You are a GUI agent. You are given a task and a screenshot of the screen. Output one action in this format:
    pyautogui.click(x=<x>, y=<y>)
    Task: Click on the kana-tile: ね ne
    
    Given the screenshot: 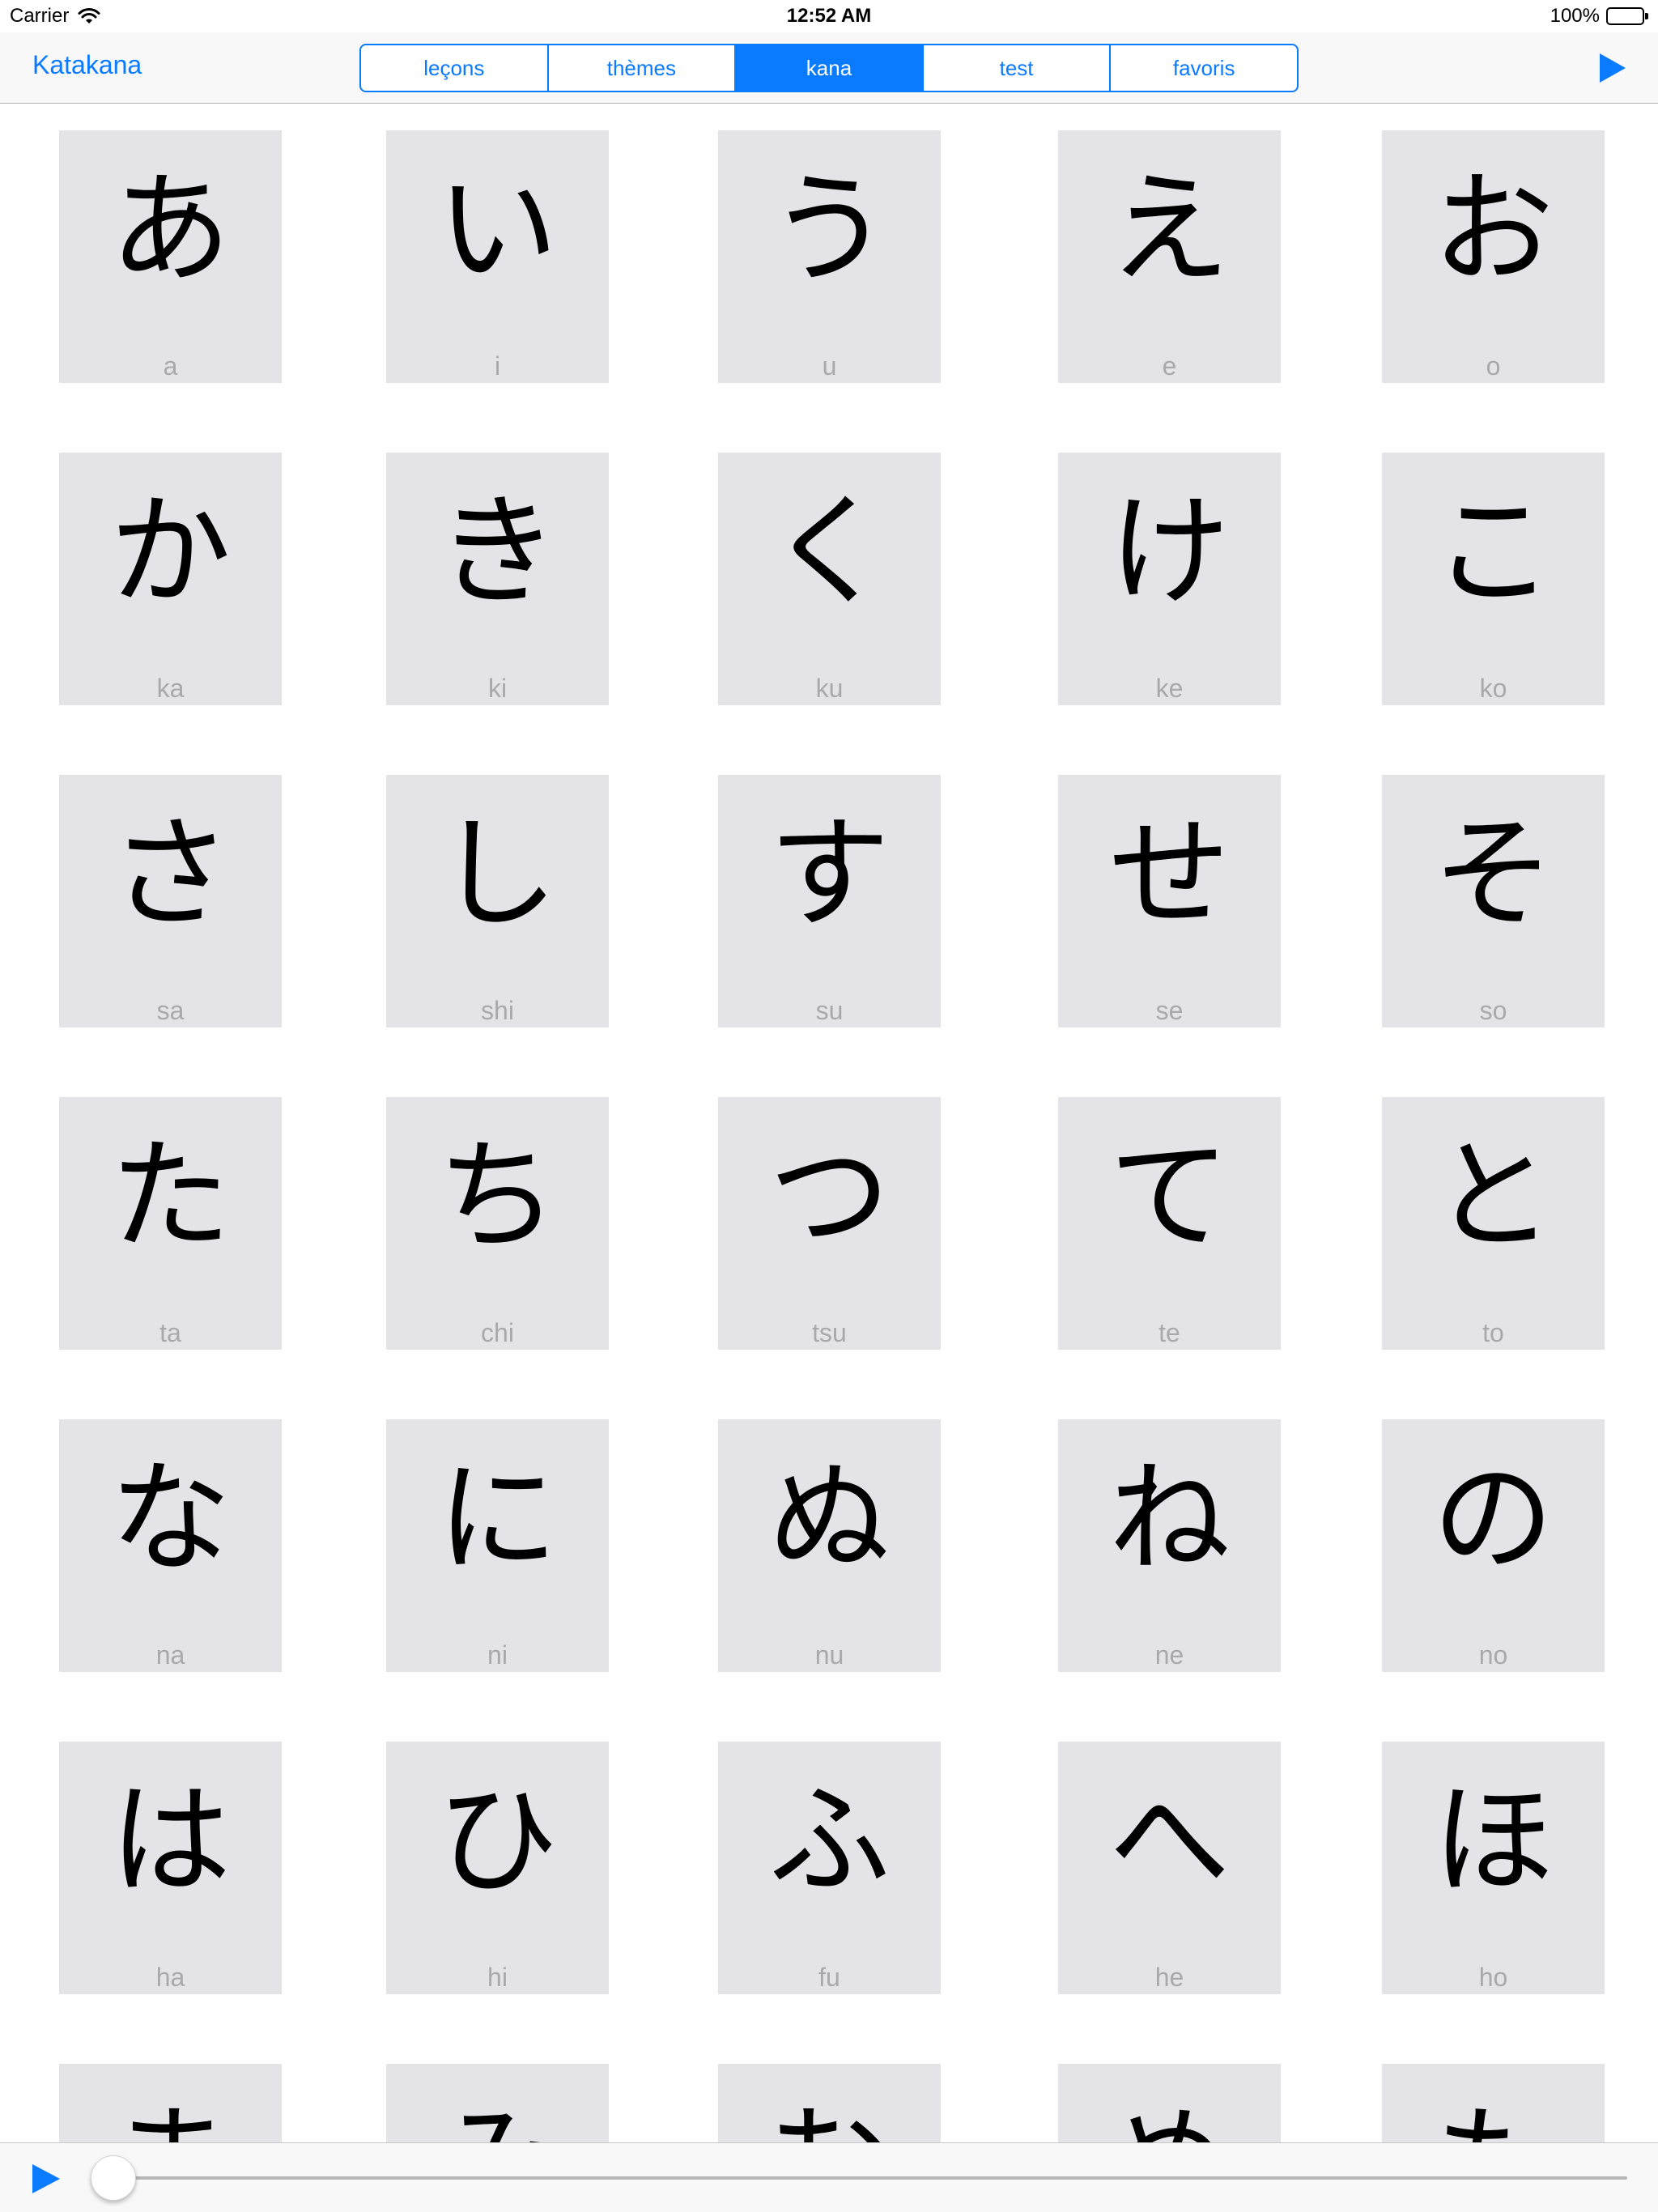 What is the action you would take?
    pyautogui.click(x=1169, y=1546)
    